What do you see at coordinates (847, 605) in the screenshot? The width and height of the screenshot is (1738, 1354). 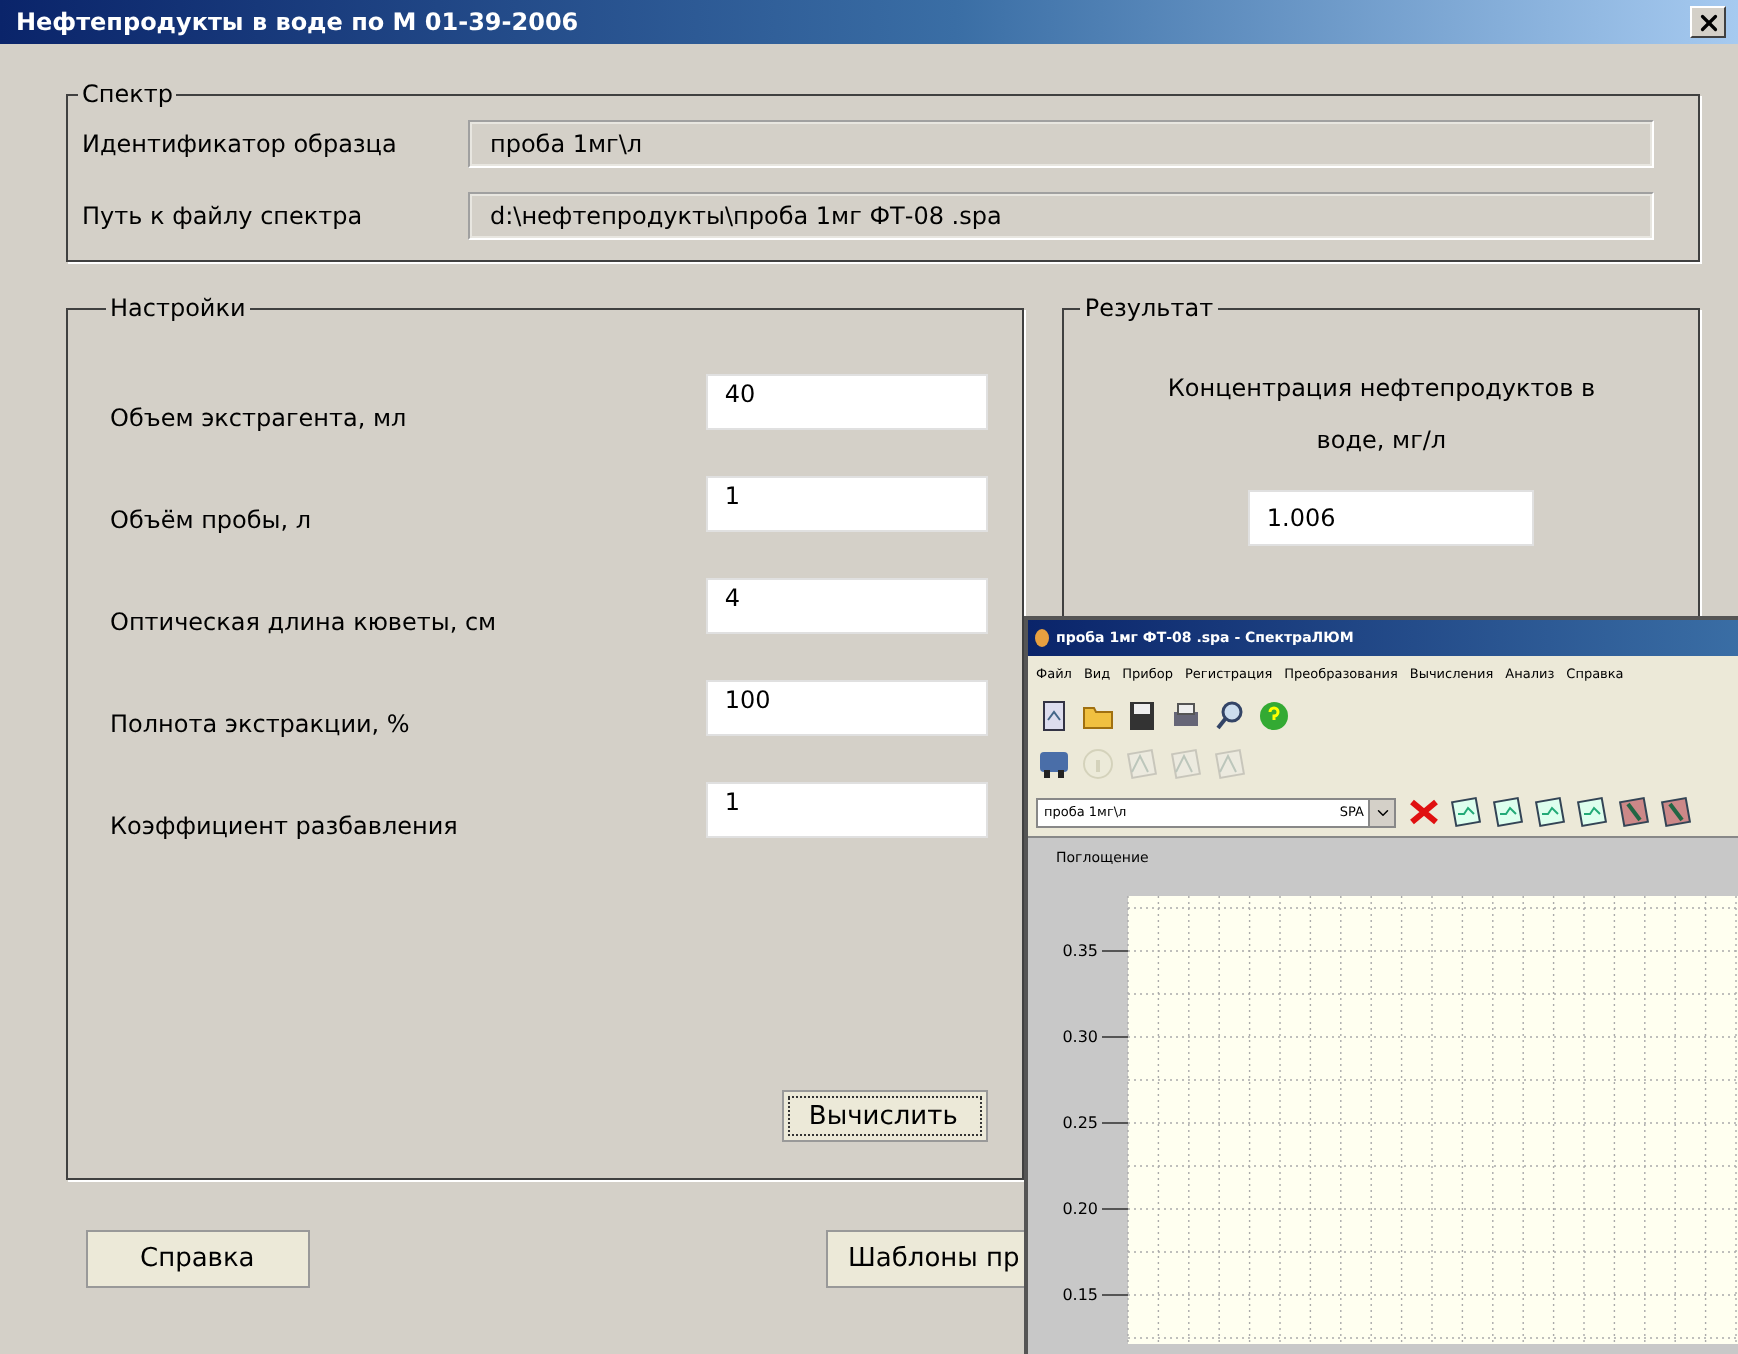 I see `number-field: 4` at bounding box center [847, 605].